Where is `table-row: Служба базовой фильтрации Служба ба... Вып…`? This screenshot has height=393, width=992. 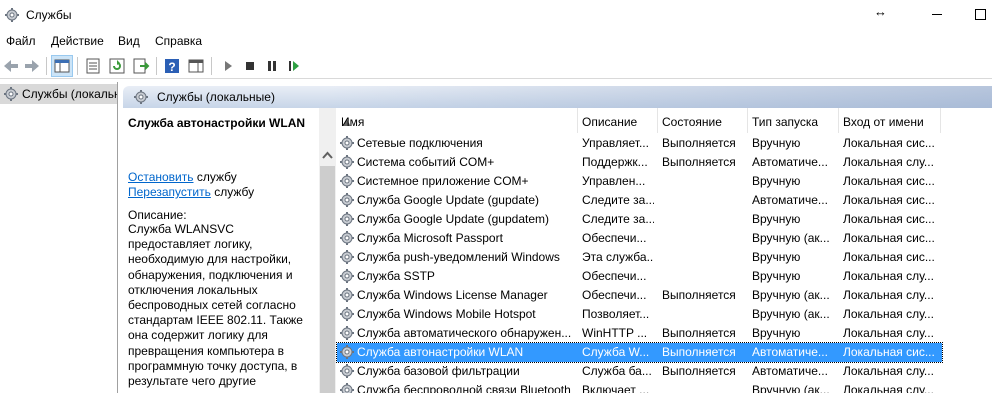
table-row: Служба базовой фильтрации Служба ба... Вып… is located at coordinates (639, 371).